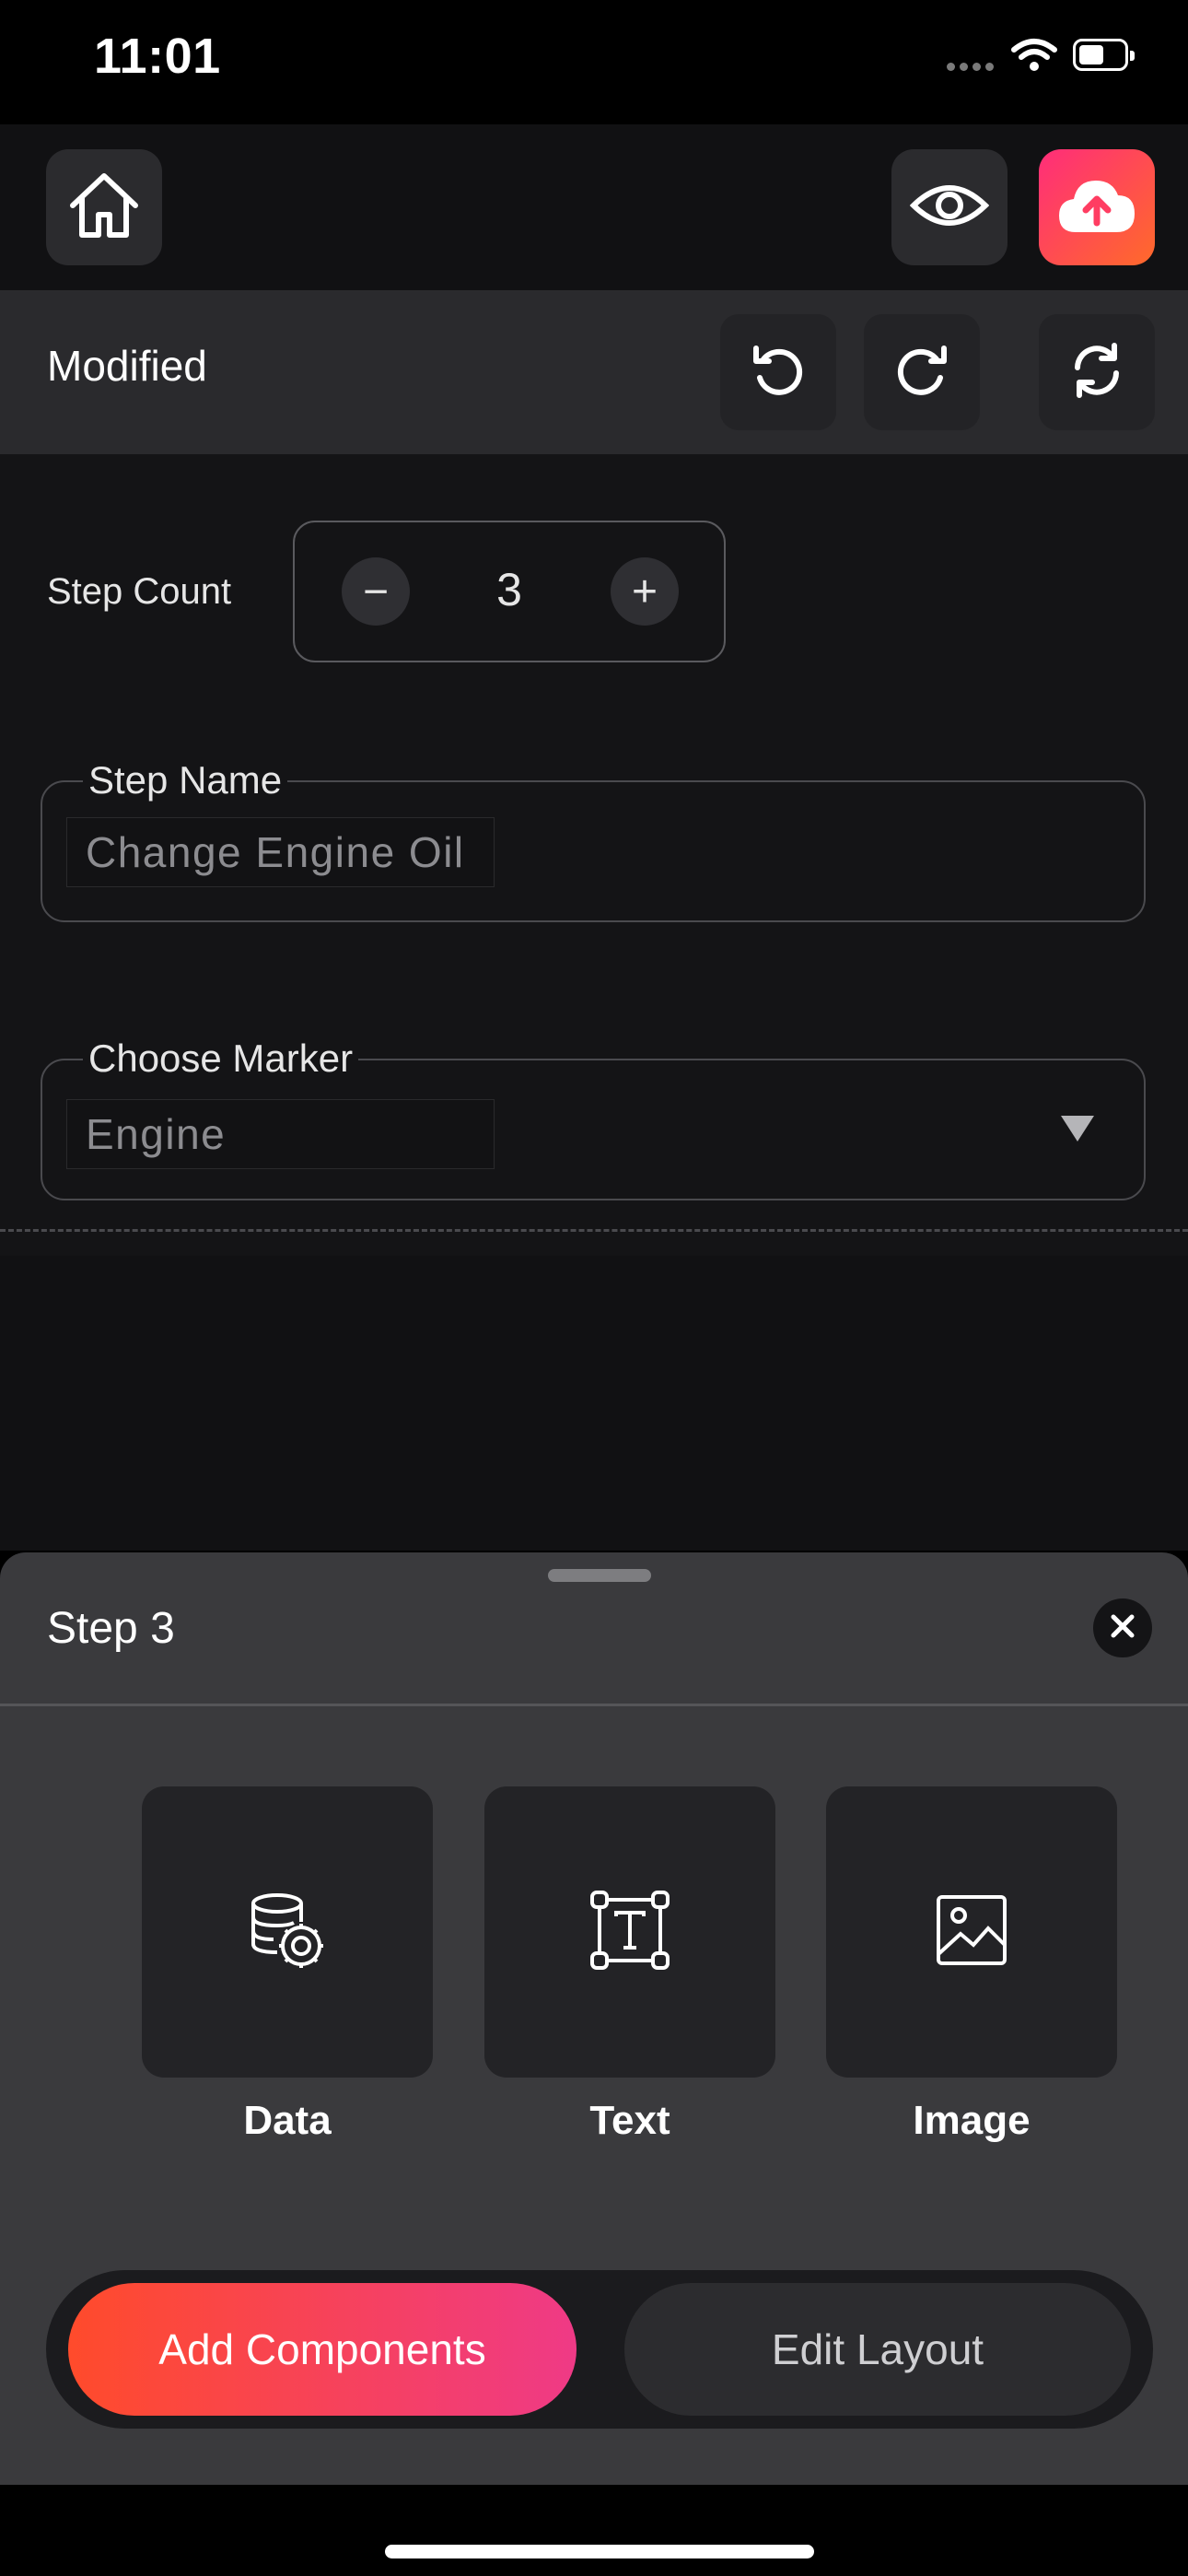 The width and height of the screenshot is (1188, 2576). Describe the element at coordinates (599, 2551) in the screenshot. I see `home-indicator` at that location.